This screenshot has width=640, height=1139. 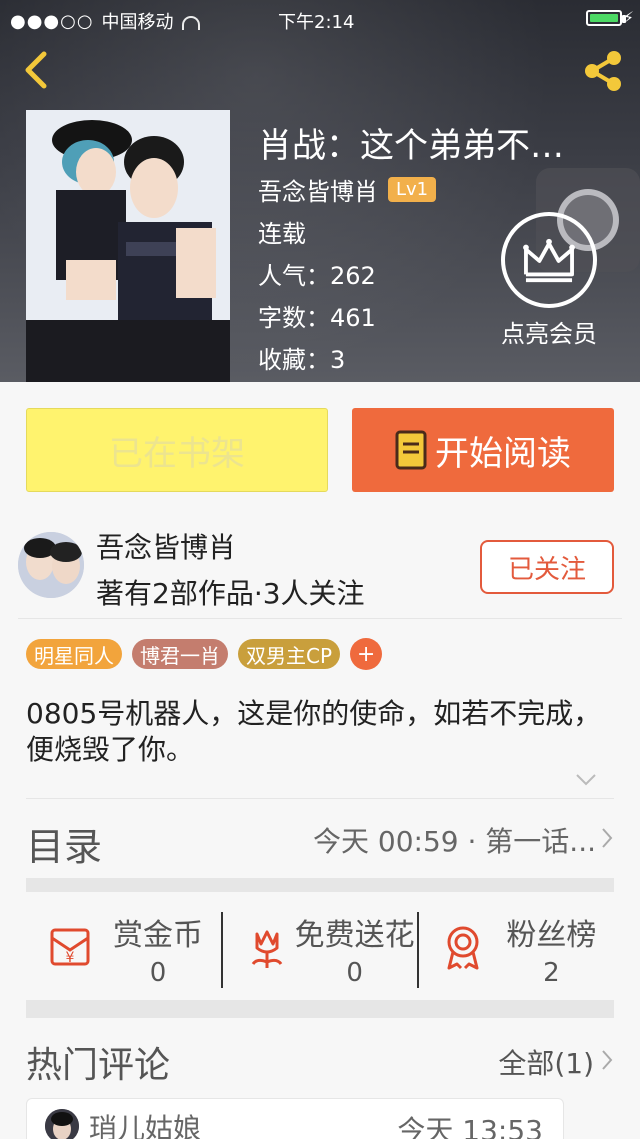 I want to click on all-comments-link: 全部(1), so click(x=546, y=1062).